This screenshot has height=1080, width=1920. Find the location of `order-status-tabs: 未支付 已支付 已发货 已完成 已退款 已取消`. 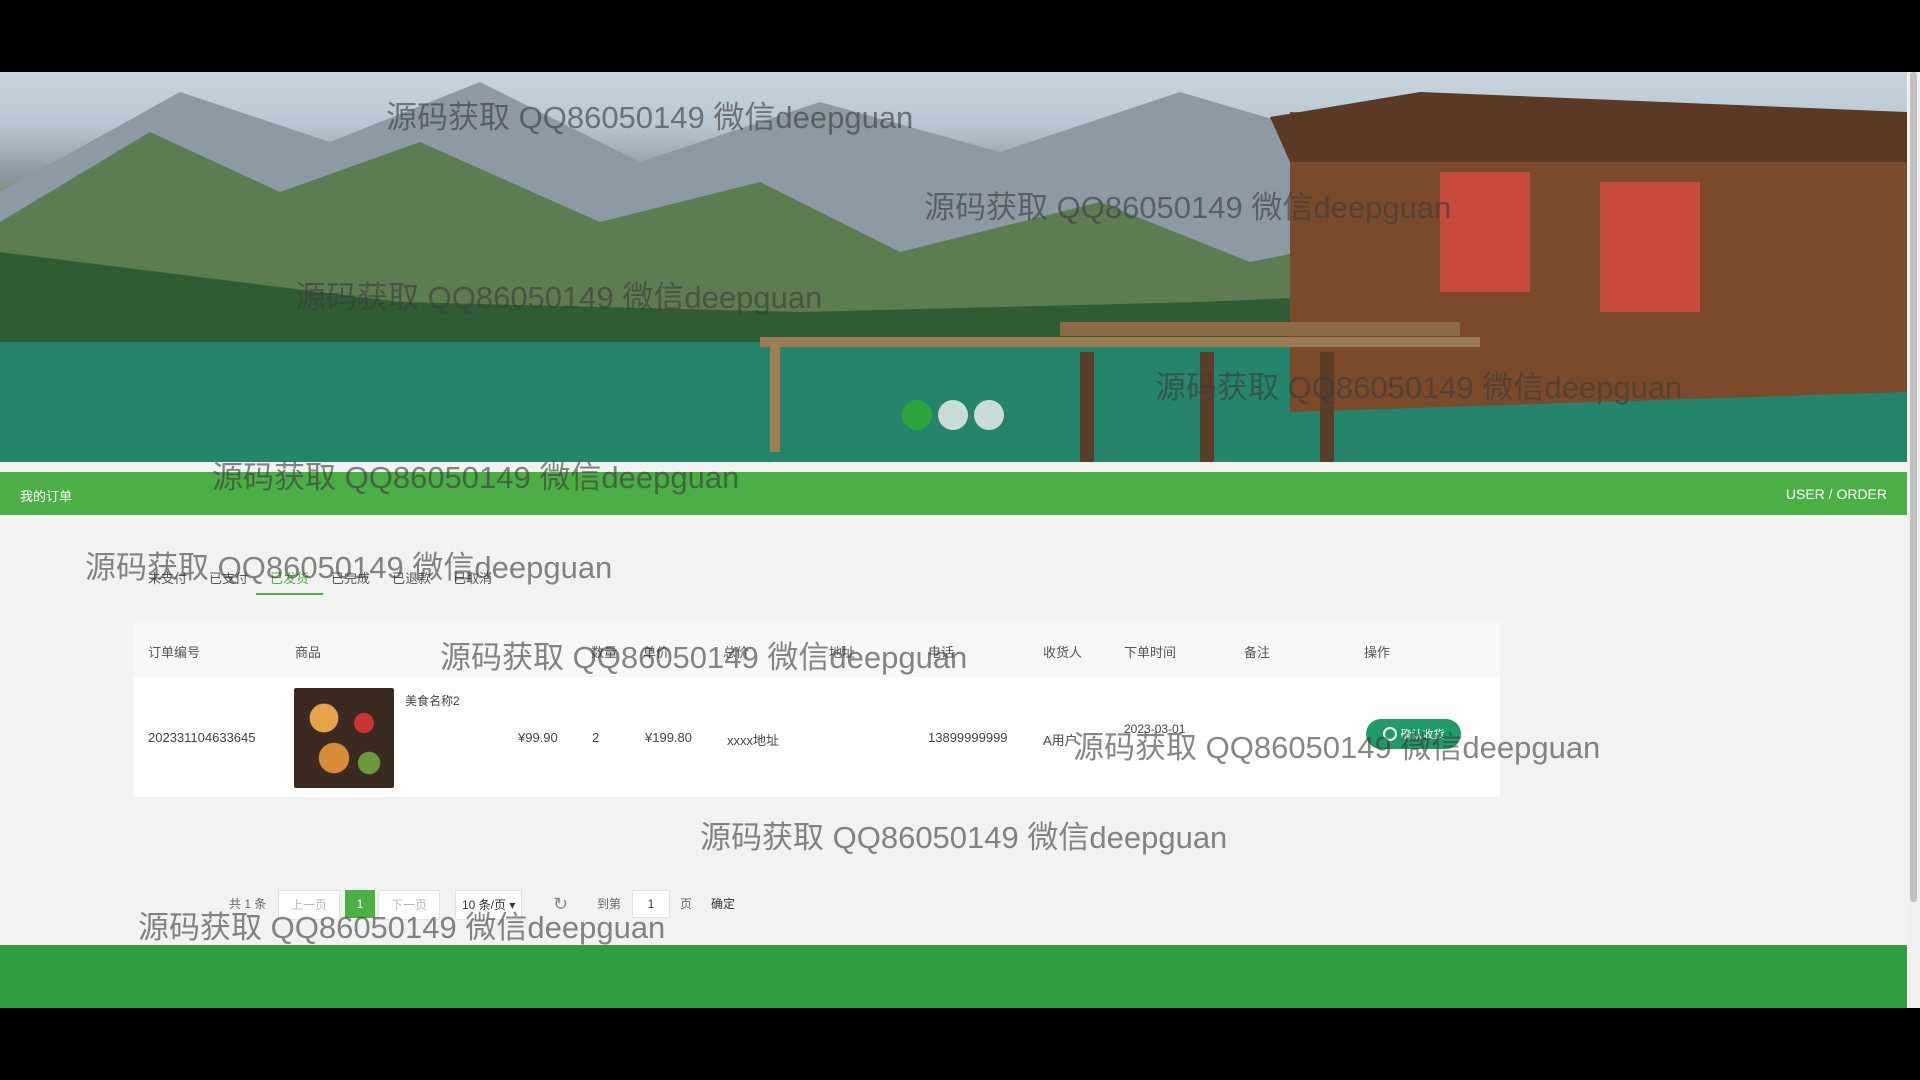

order-status-tabs: 未支付 已支付 已发货 已完成 已退款 已取消 is located at coordinates (331, 578).